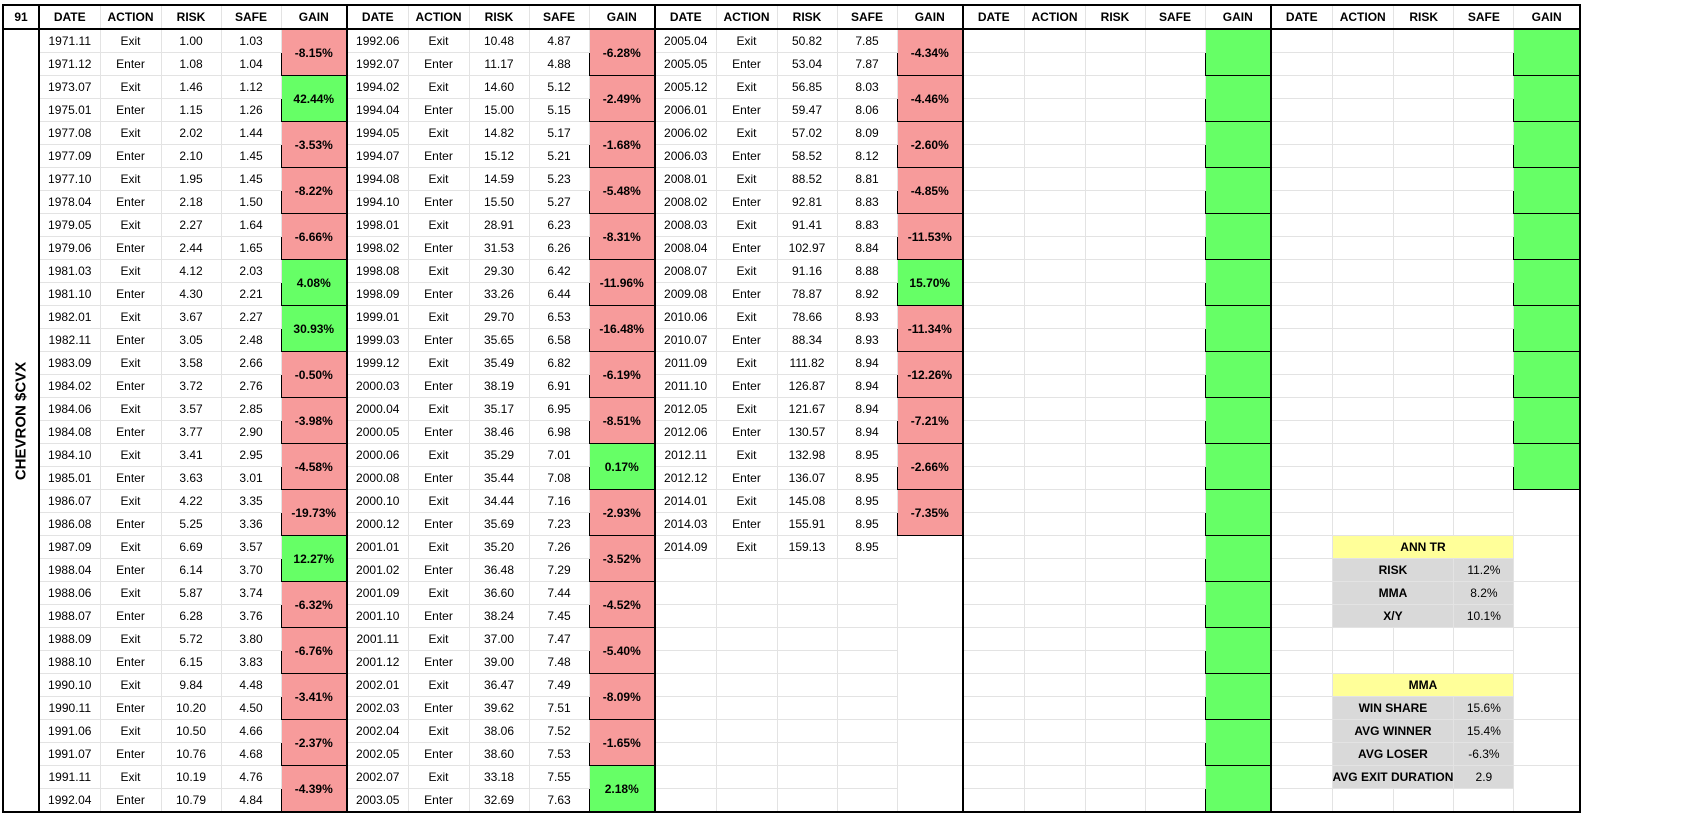 The height and width of the screenshot is (822, 1701). Describe the element at coordinates (499, 179) in the screenshot. I see `cell-risk: 14.59` at that location.